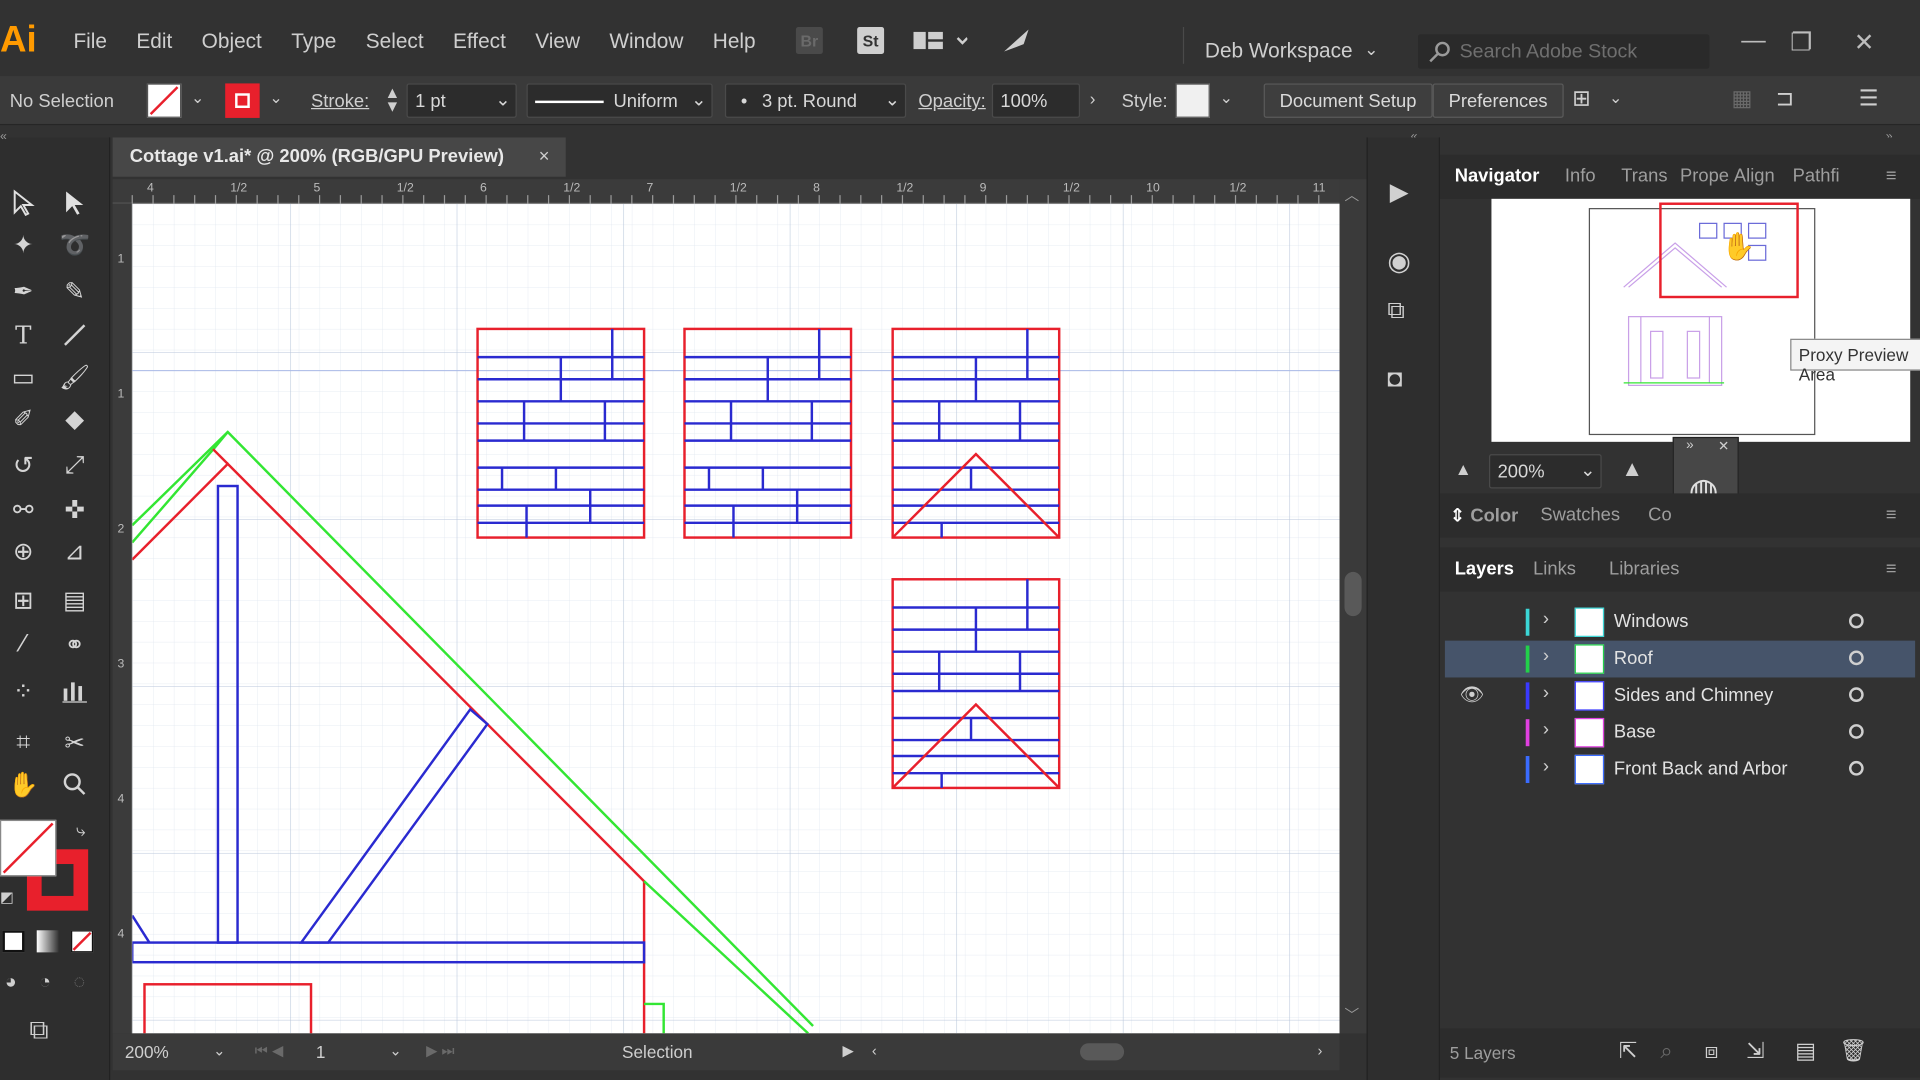  What do you see at coordinates (1659, 514) in the screenshot?
I see `tab-color-guide: Co` at bounding box center [1659, 514].